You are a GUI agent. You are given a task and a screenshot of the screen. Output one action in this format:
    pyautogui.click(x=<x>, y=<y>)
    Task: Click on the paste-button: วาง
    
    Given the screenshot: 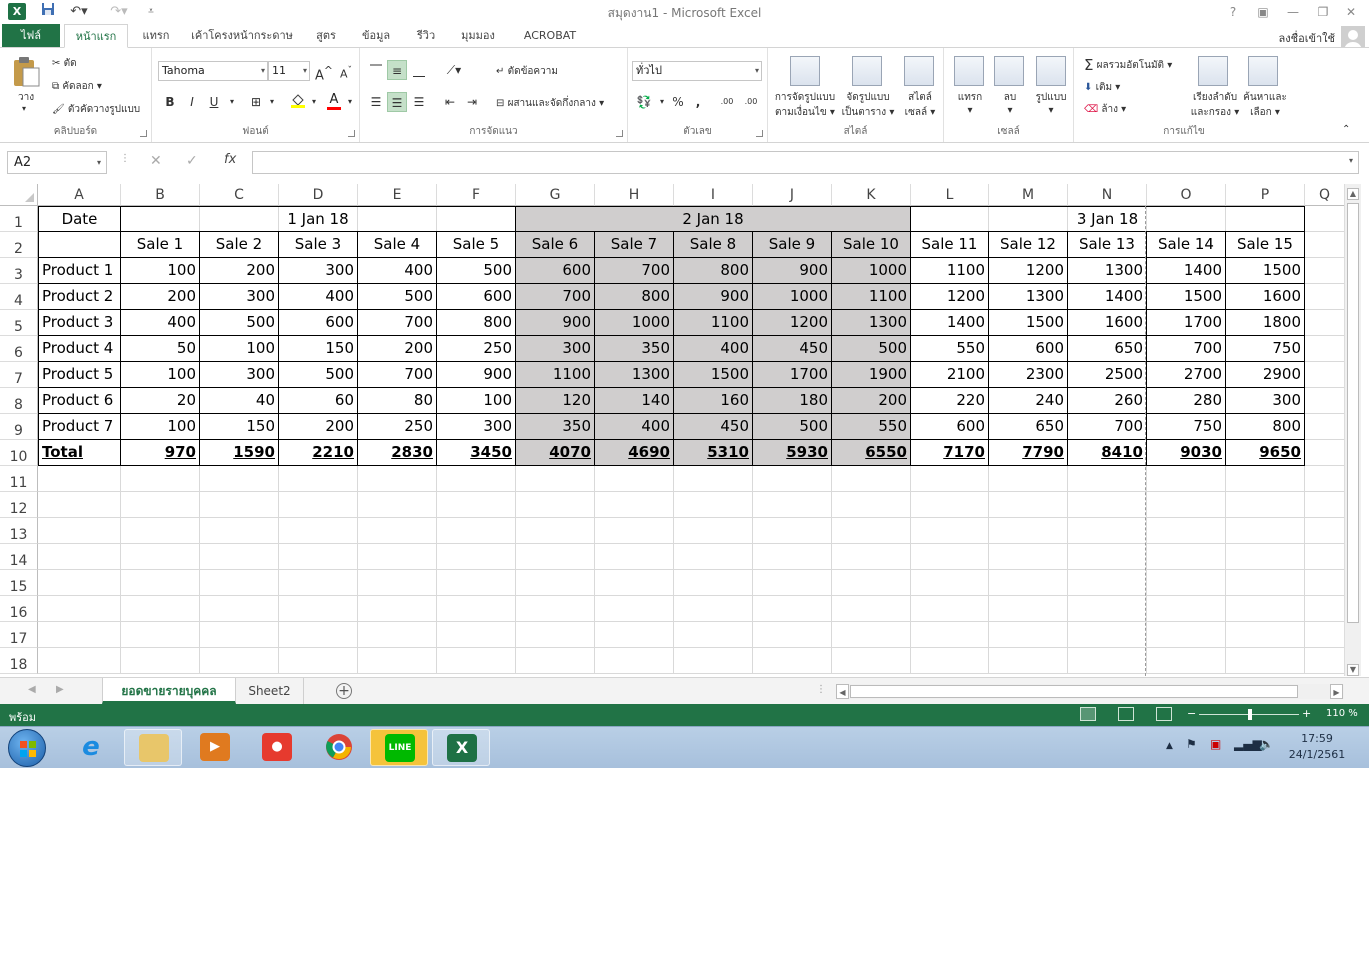 What is the action you would take?
    pyautogui.click(x=26, y=97)
    